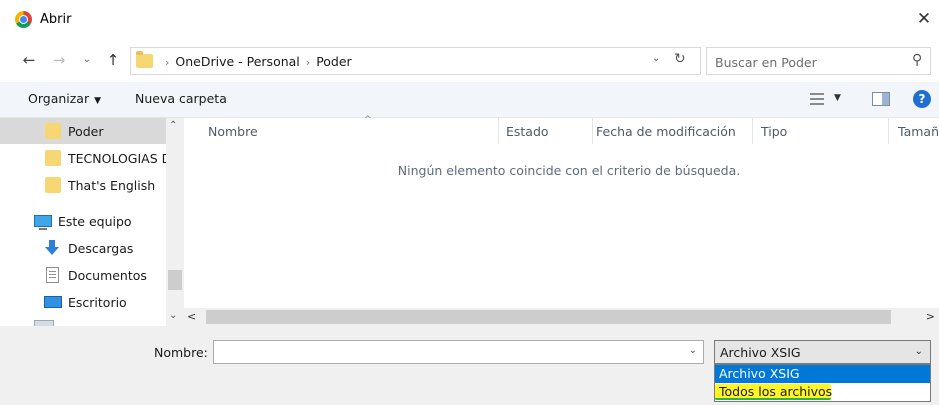  What do you see at coordinates (822, 352) in the screenshot?
I see `filetype-select: Archivo XSIG ⌄` at bounding box center [822, 352].